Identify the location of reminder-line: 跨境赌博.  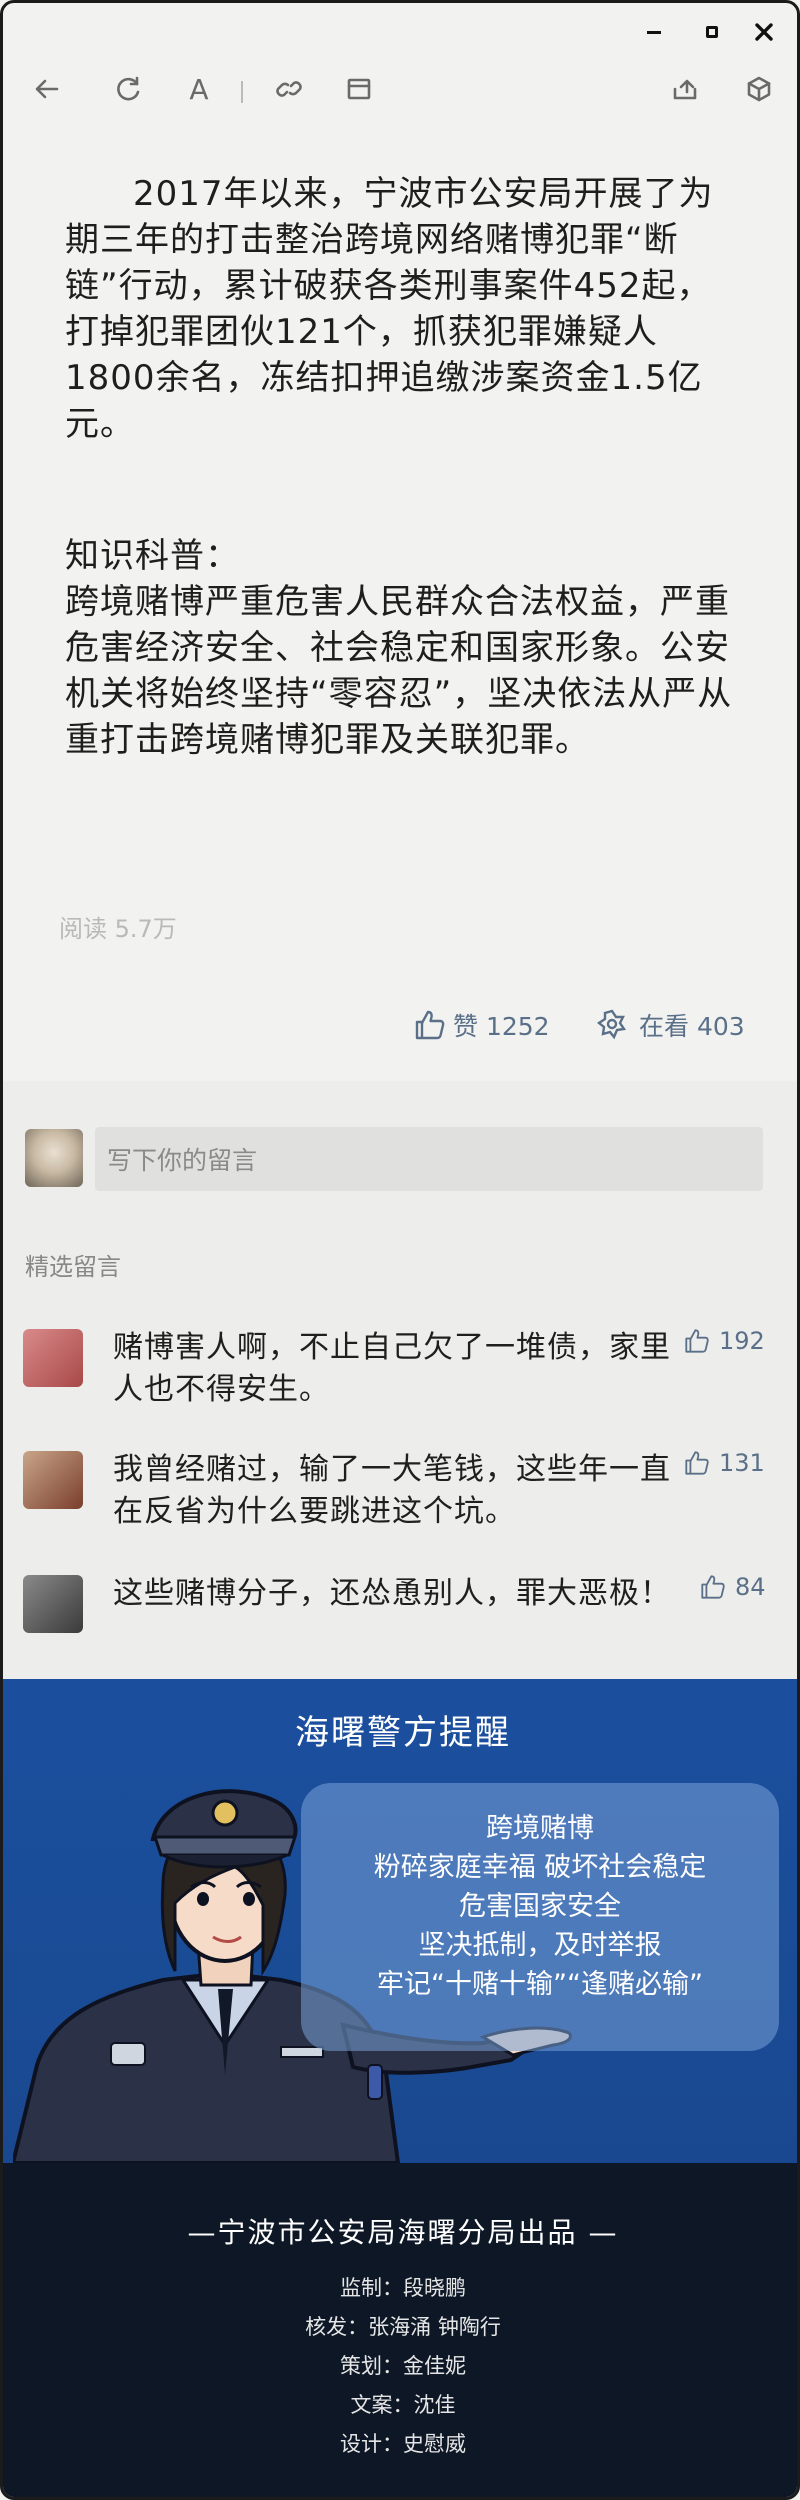
(540, 1828).